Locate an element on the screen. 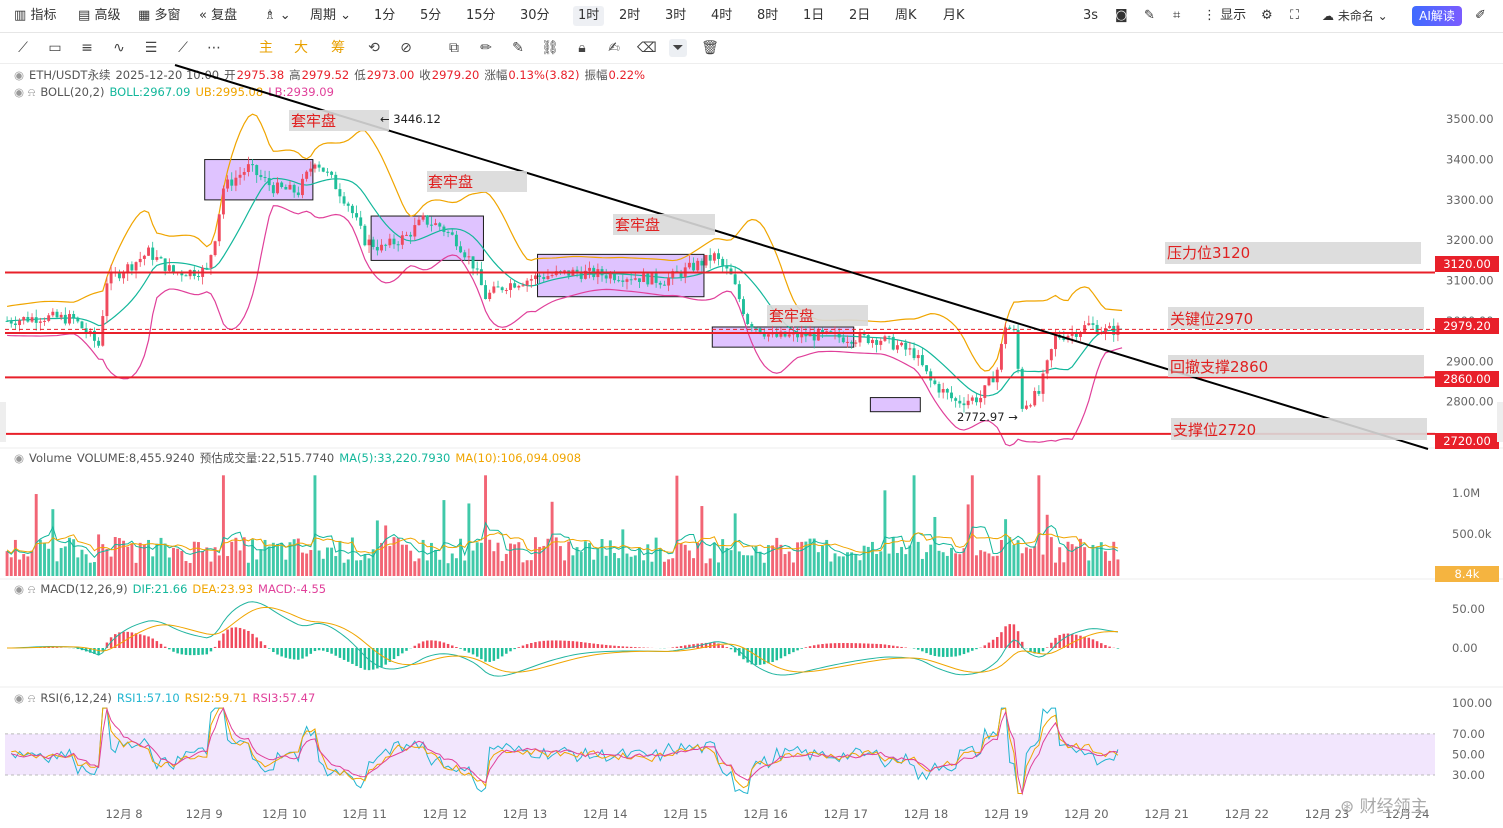  period-tab-0: 1分 is located at coordinates (384, 16).